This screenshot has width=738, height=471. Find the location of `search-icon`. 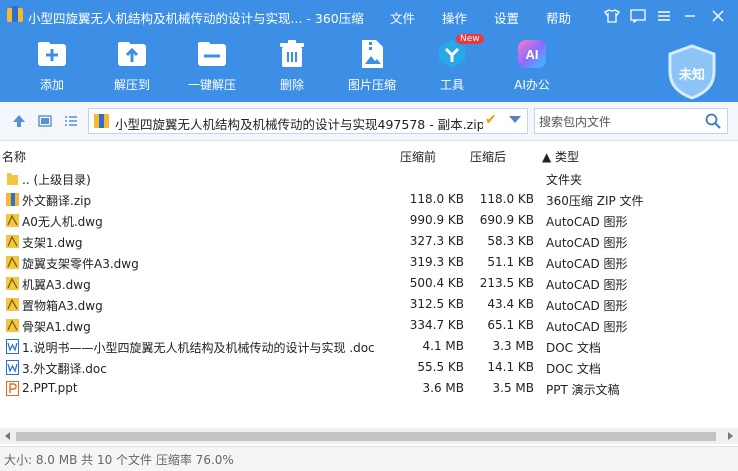

search-icon is located at coordinates (713, 122).